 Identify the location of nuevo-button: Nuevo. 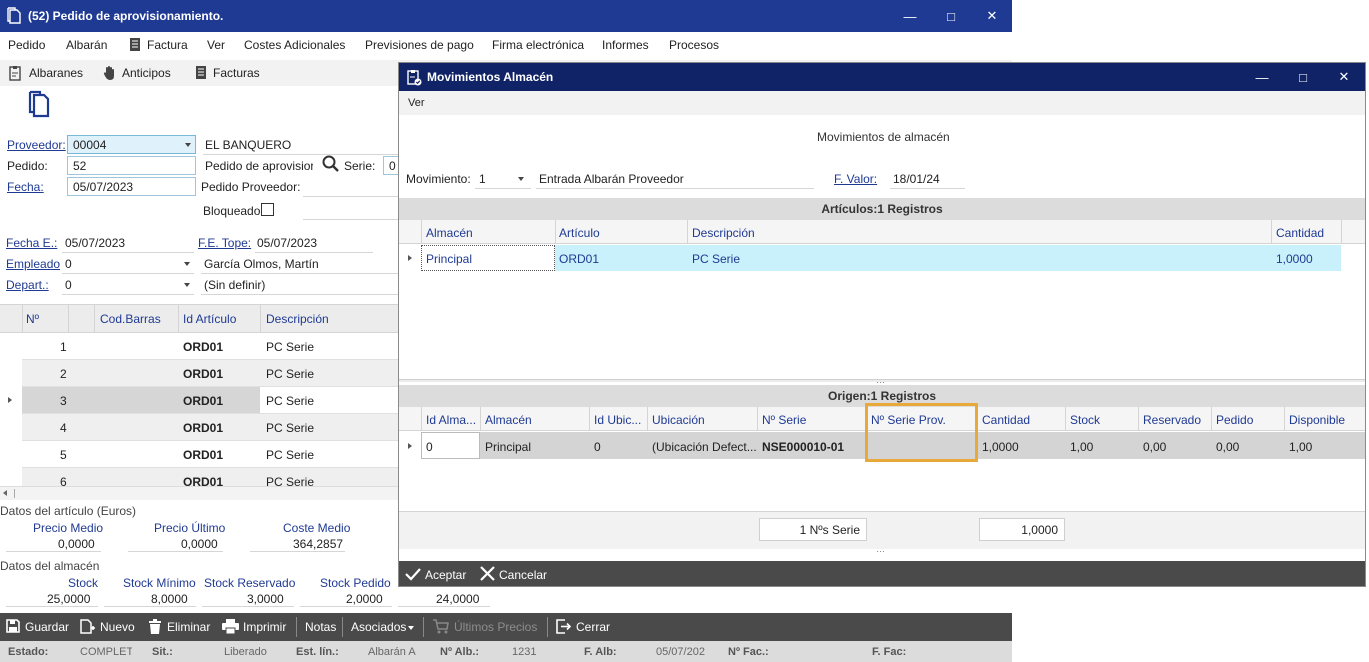
(117, 627).